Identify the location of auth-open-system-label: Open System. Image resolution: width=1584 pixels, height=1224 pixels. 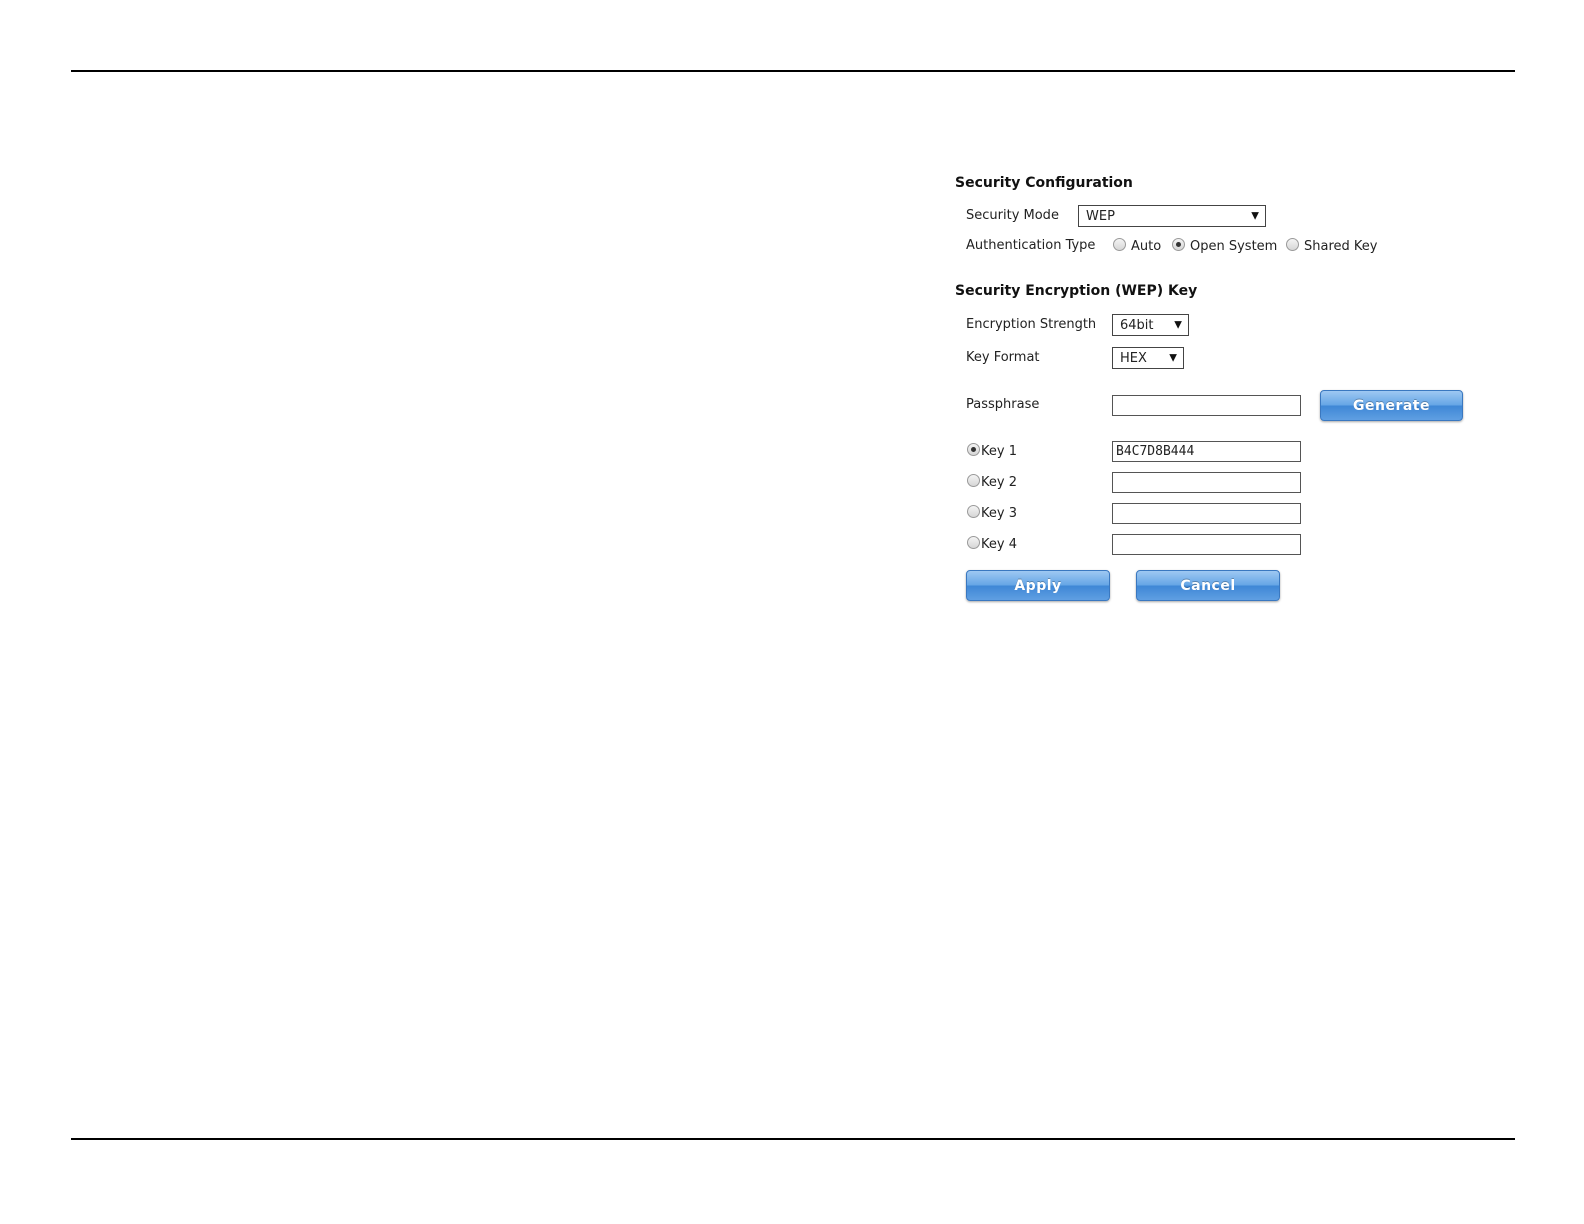
(1234, 246).